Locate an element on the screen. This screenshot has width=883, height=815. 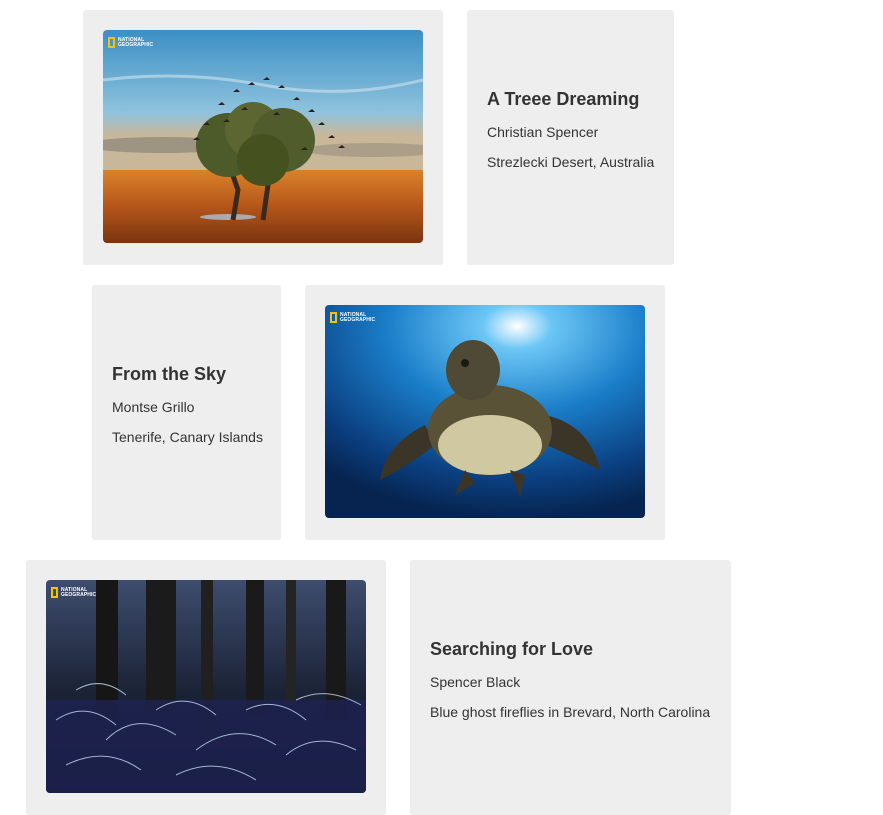
card-title: Searching for Love is located at coordinates (512, 649).